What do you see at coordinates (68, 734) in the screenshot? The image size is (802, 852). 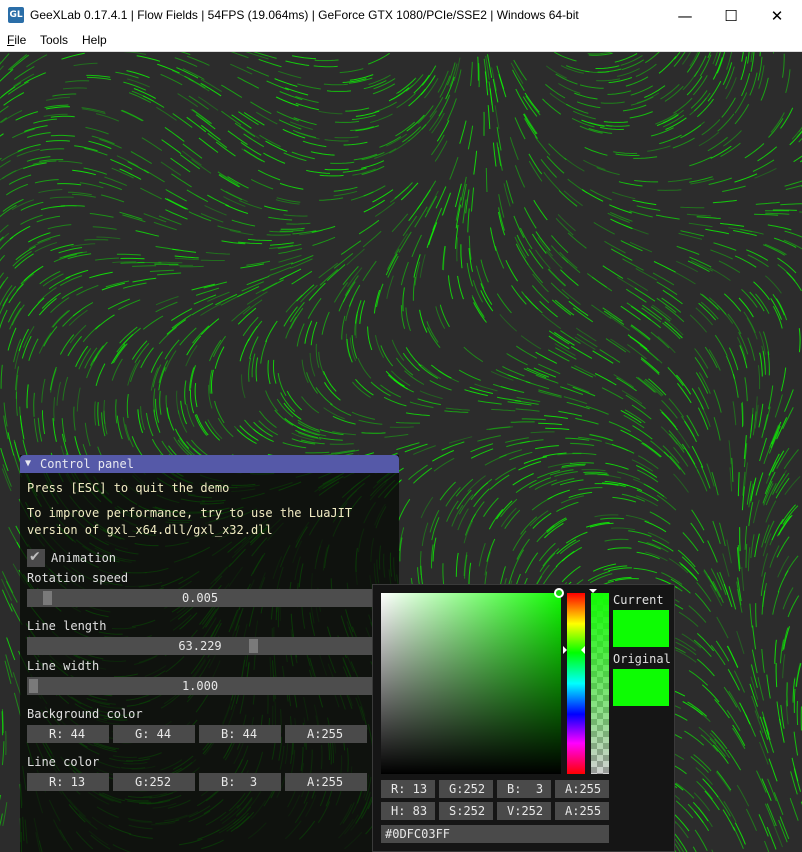 I see `bg-red-field: R: 44` at bounding box center [68, 734].